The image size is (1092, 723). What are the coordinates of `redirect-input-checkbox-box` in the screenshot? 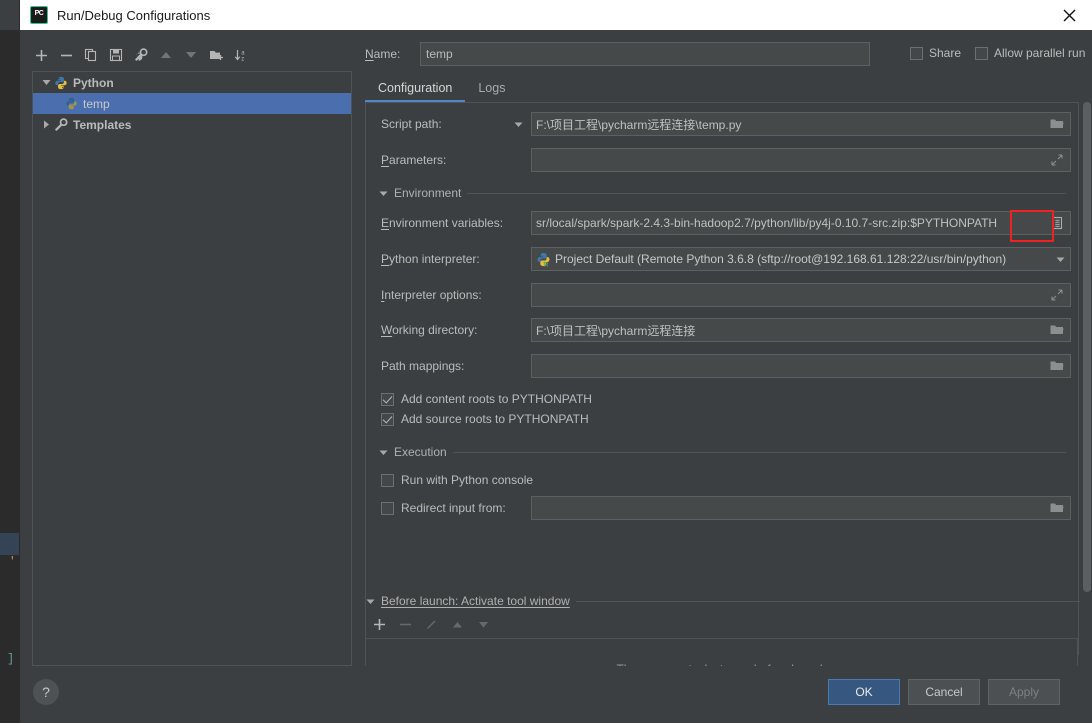 It's located at (387, 508).